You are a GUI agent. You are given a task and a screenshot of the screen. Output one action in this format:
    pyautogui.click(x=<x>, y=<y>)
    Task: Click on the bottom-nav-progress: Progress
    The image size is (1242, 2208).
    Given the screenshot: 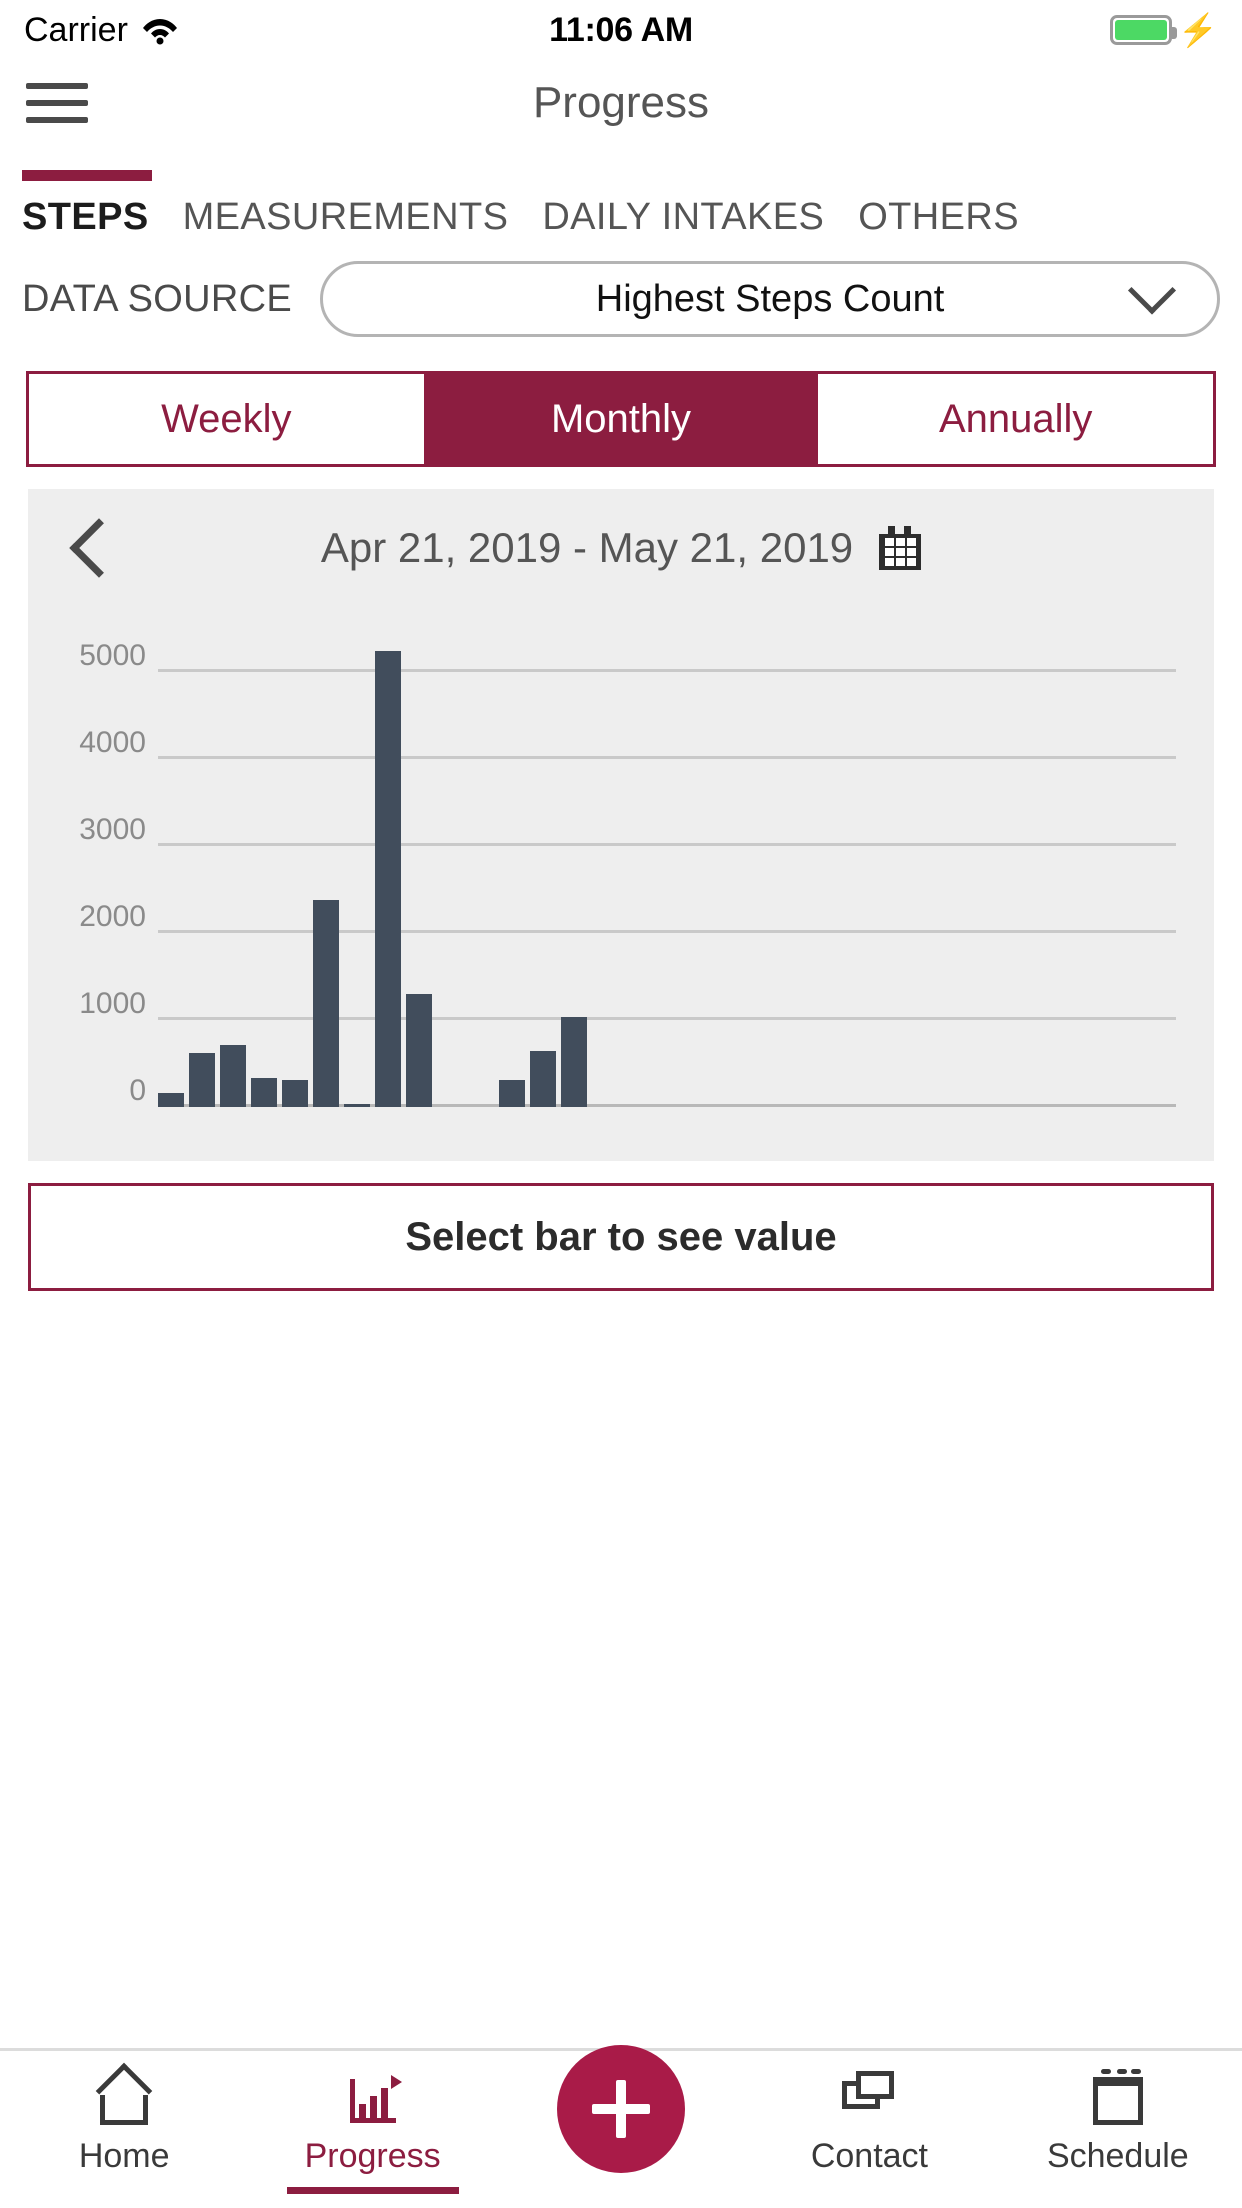 What is the action you would take?
    pyautogui.click(x=372, y=2131)
    